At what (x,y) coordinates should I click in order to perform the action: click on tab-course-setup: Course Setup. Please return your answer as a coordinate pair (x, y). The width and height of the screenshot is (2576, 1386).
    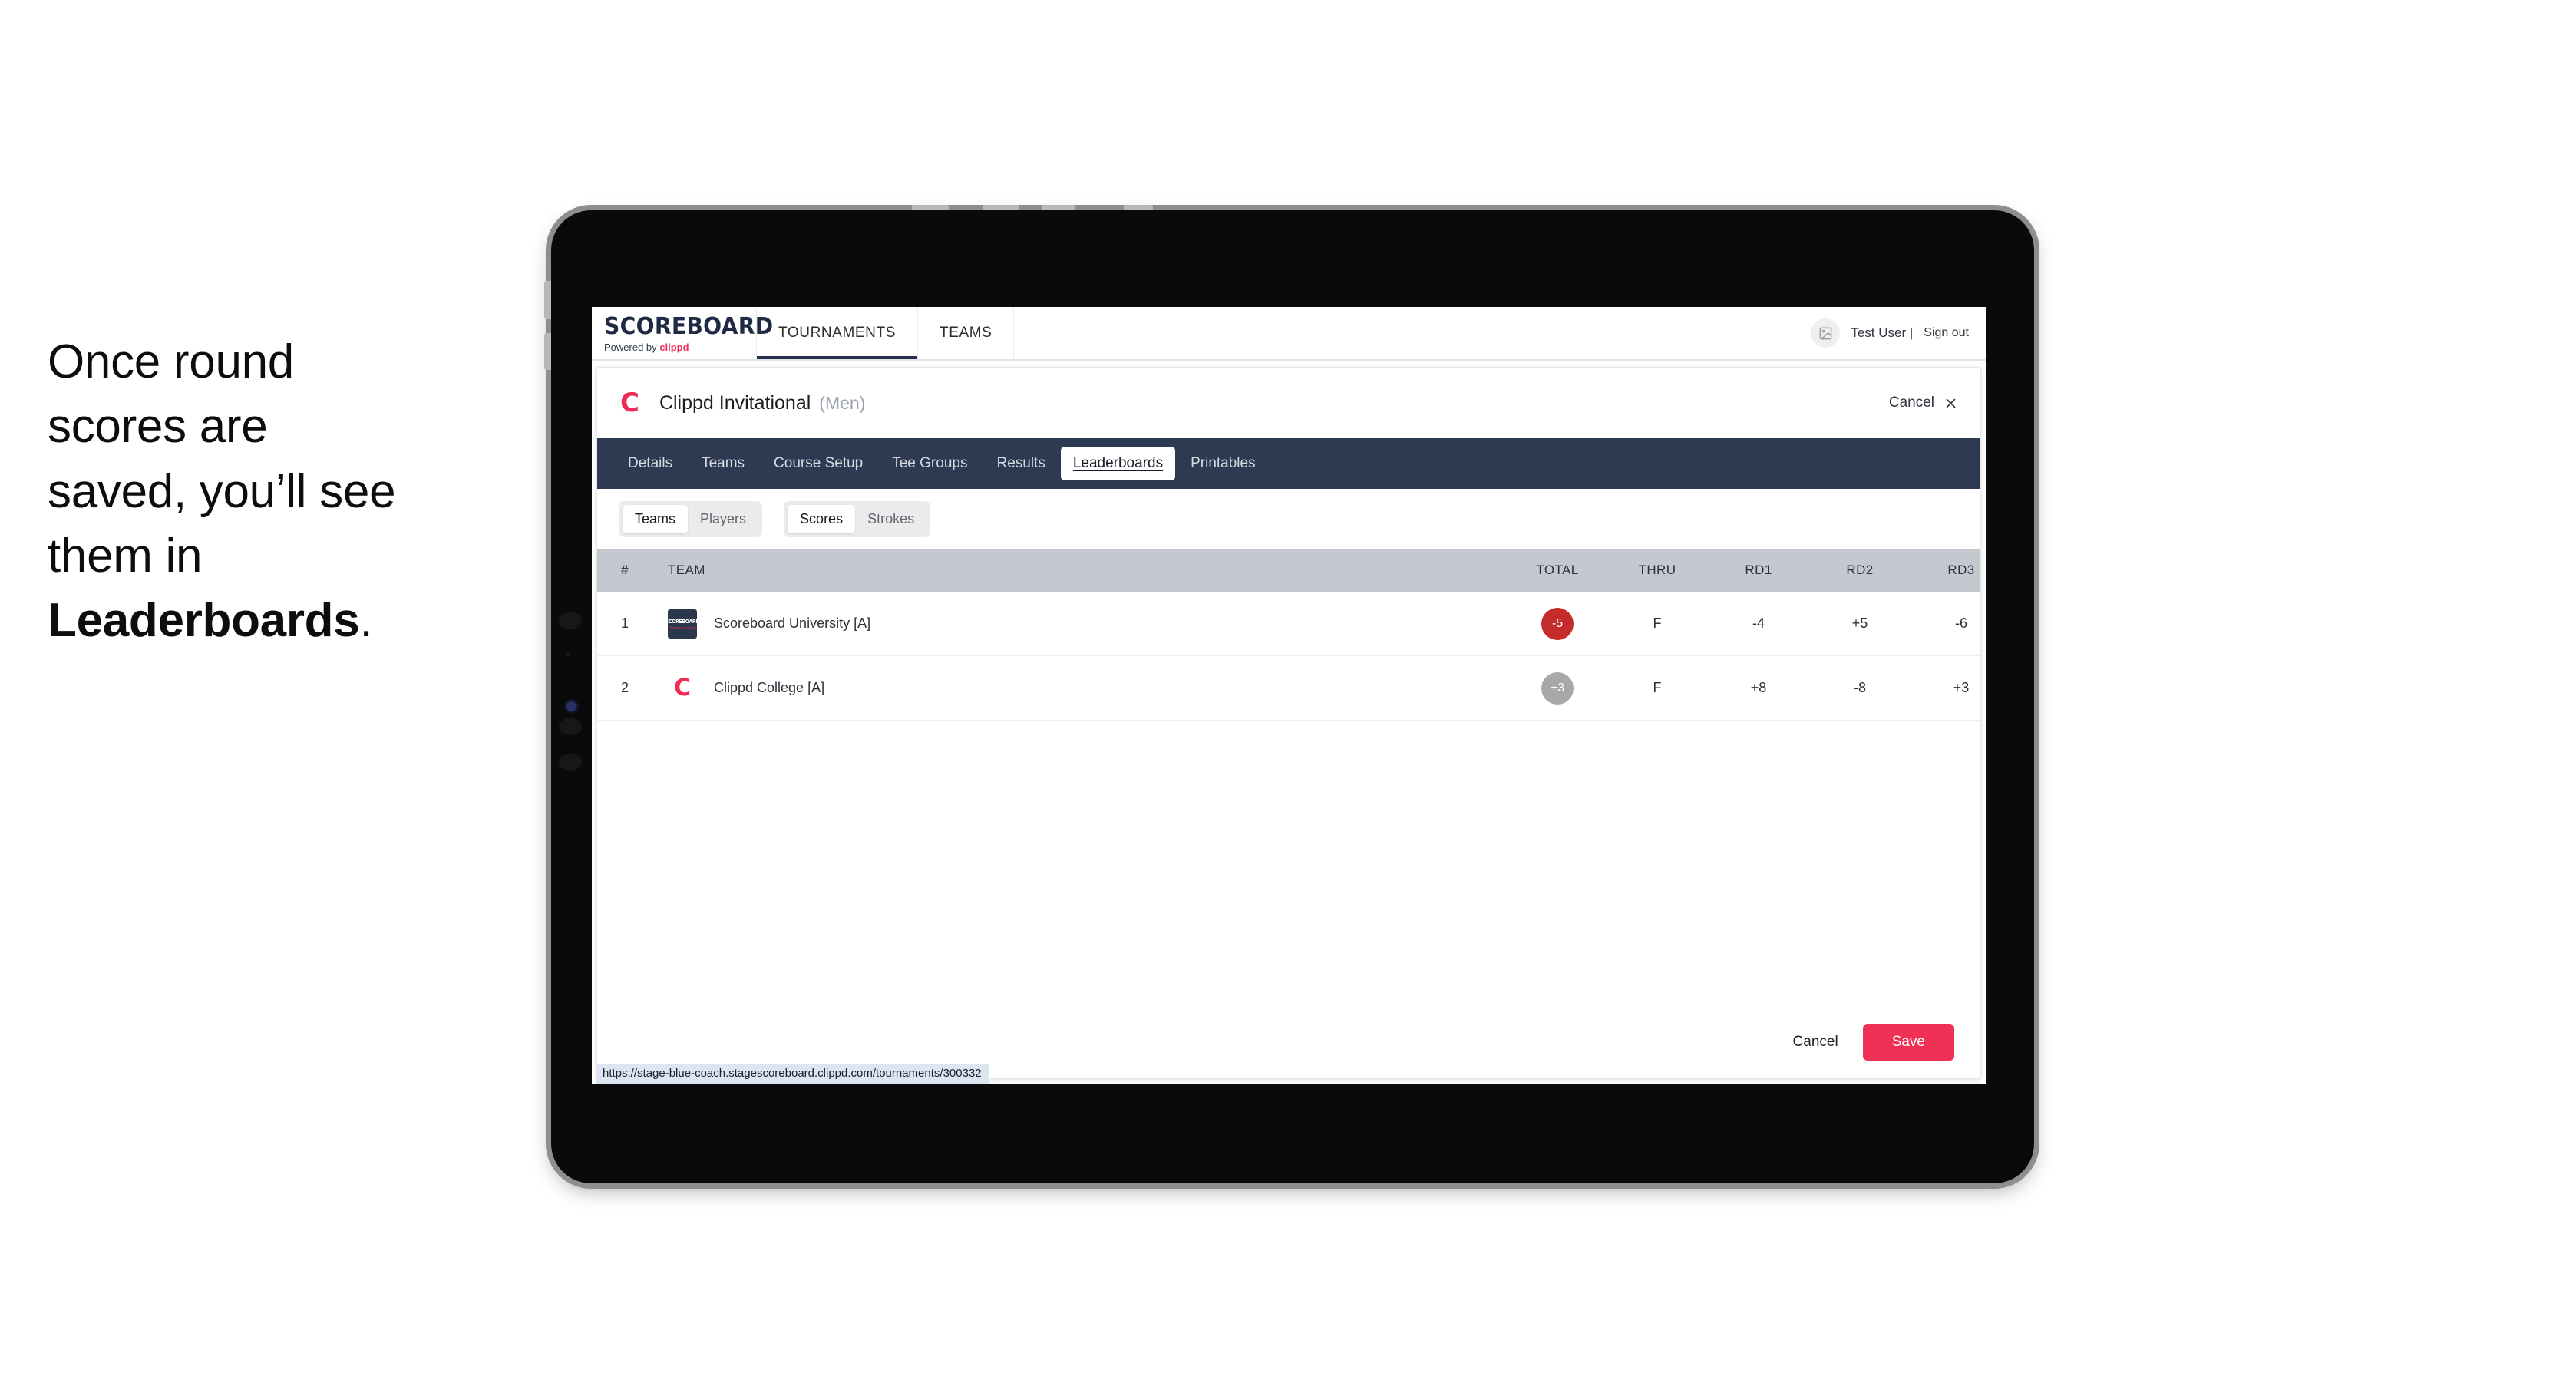
    Looking at the image, I should click on (818, 463).